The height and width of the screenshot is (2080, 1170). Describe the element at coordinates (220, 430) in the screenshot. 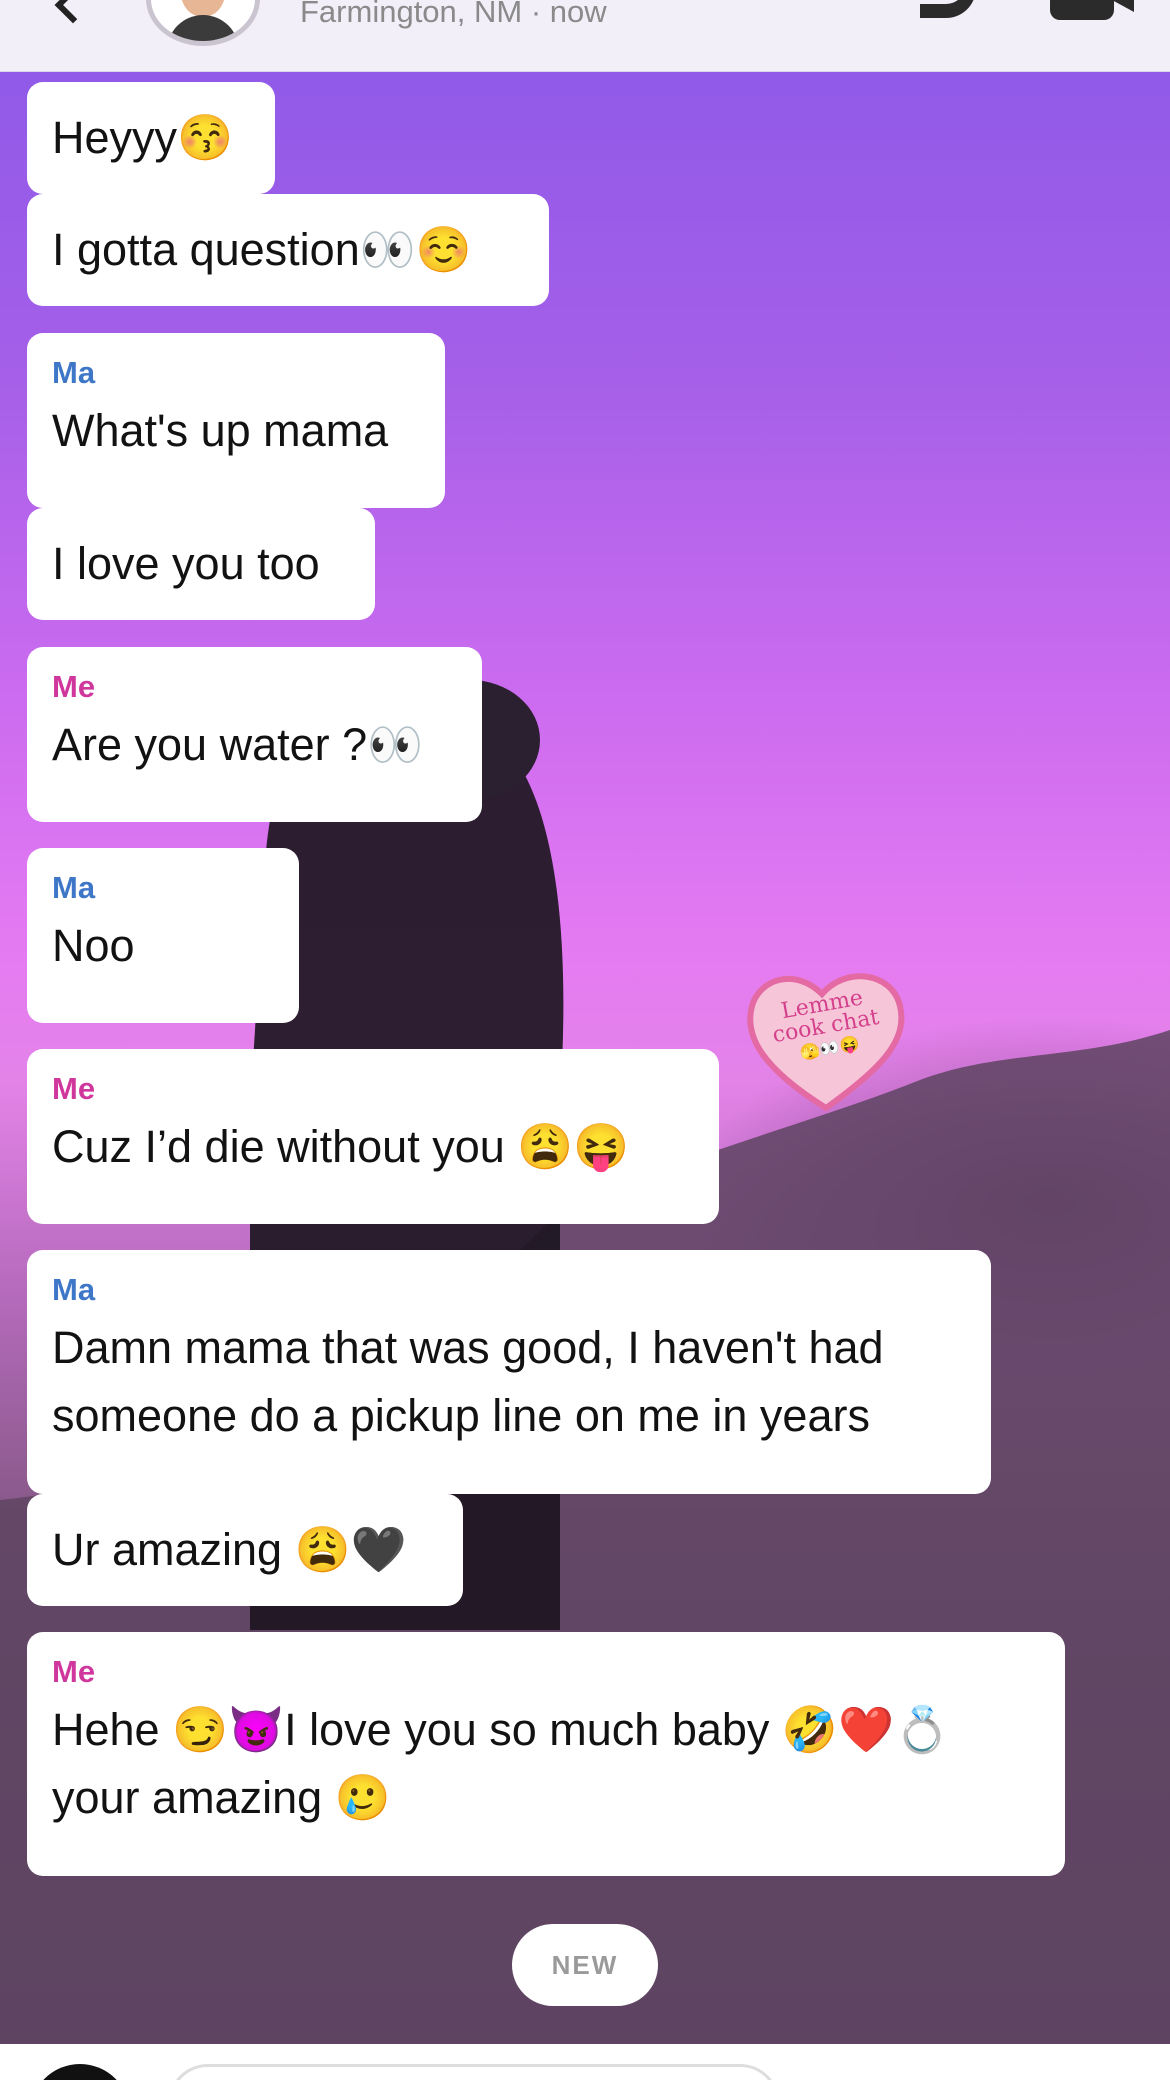

I see `message-text: What's up mama` at that location.